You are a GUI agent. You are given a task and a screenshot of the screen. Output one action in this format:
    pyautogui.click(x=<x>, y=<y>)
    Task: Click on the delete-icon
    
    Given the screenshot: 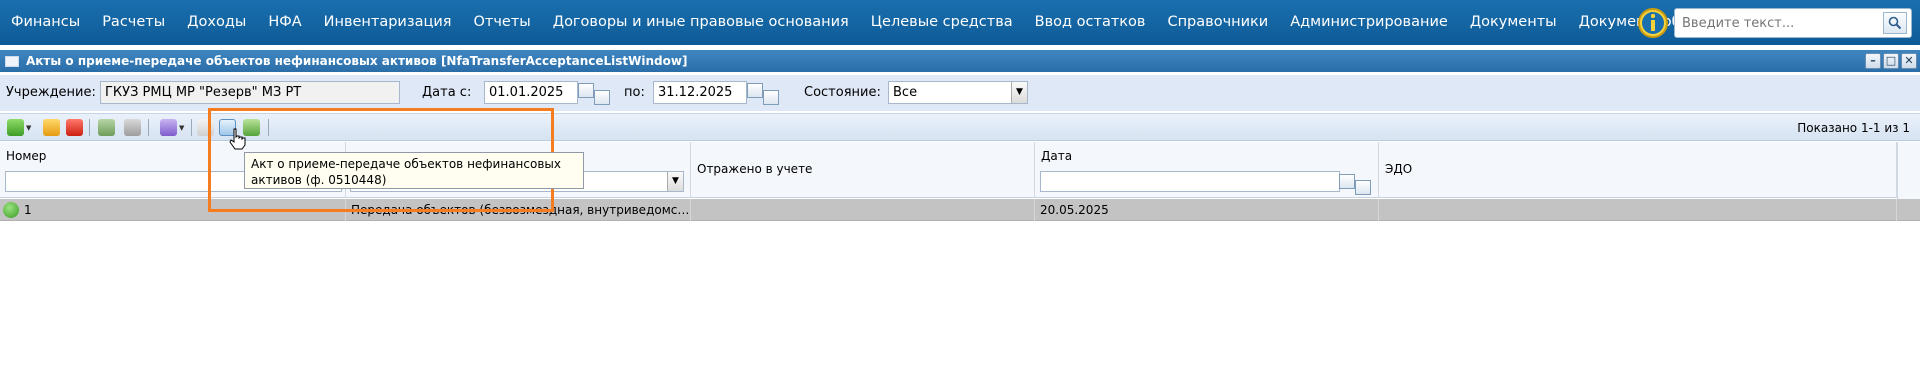 What is the action you would take?
    pyautogui.click(x=74, y=127)
    